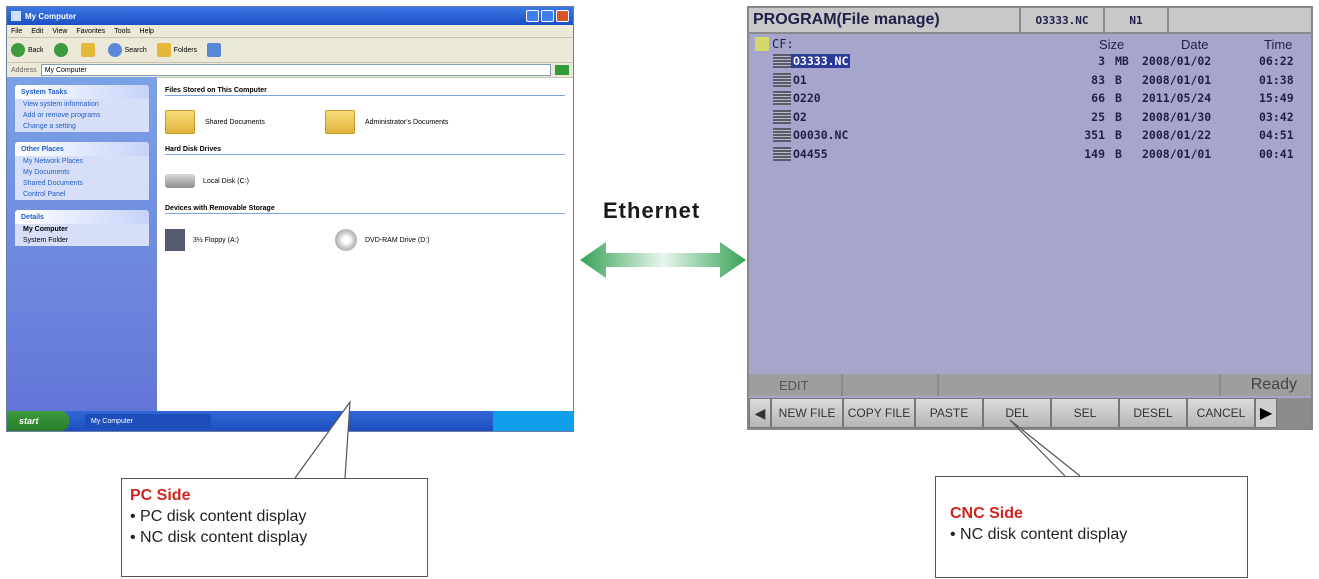 The image size is (1319, 579). I want to click on callout-title: PC Side, so click(160, 495).